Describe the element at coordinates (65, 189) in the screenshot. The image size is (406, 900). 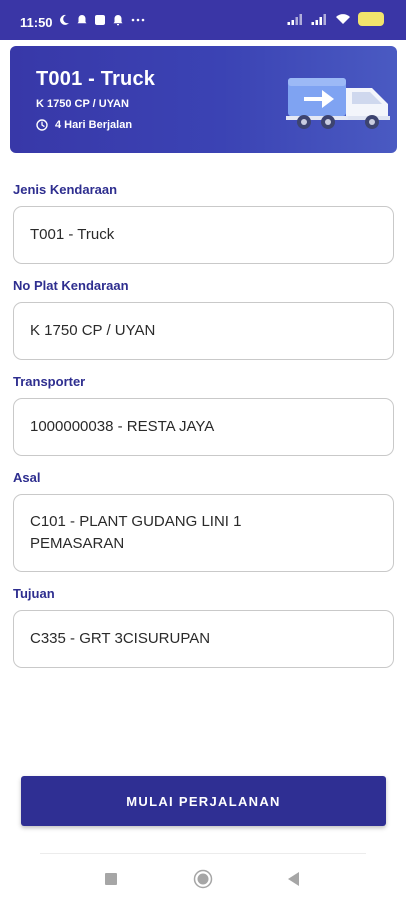
I see `jenis-kendaraan-label: Jenis Kendaraan` at that location.